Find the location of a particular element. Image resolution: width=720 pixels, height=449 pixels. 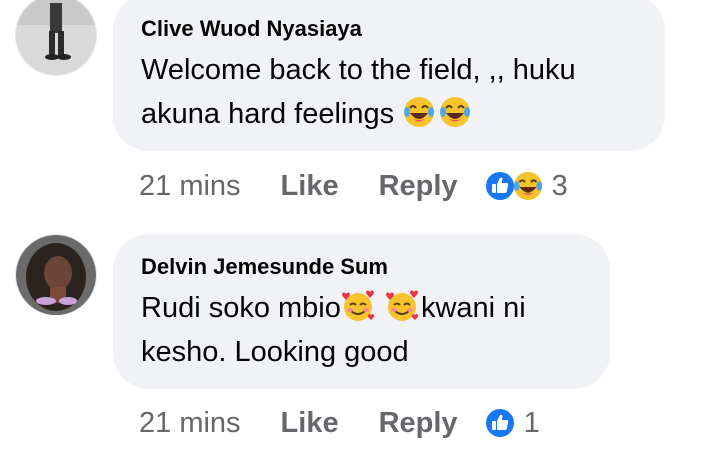

comment-text-line: akuna hard feelings is located at coordinates (389, 114).